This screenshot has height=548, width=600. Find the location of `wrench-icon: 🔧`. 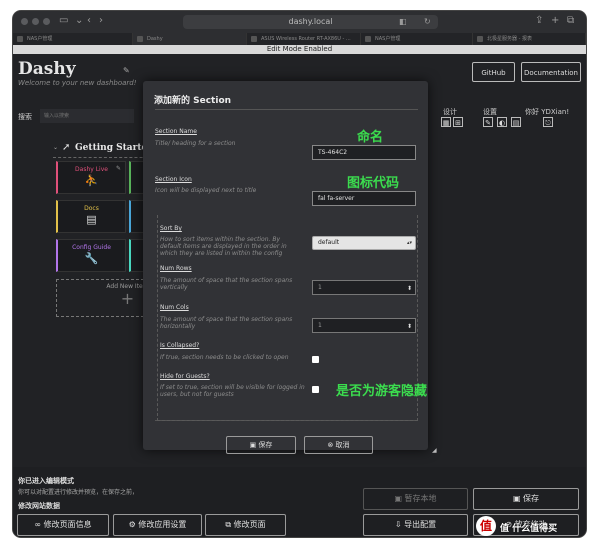

wrench-icon: 🔧 is located at coordinates (91, 258).